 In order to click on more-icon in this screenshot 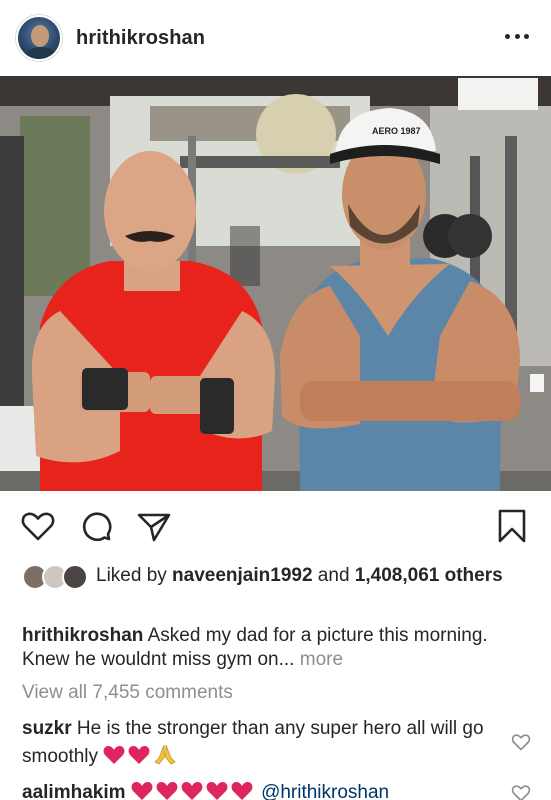, I will do `click(517, 36)`.